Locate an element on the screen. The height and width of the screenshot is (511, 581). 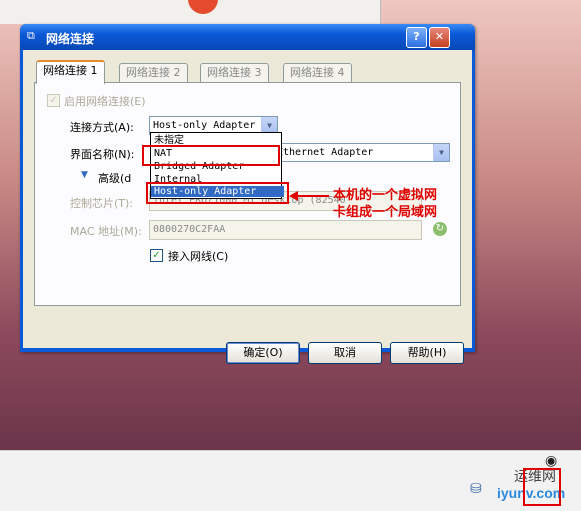
cable-connected-checkbox: ✓ is located at coordinates (156, 255).